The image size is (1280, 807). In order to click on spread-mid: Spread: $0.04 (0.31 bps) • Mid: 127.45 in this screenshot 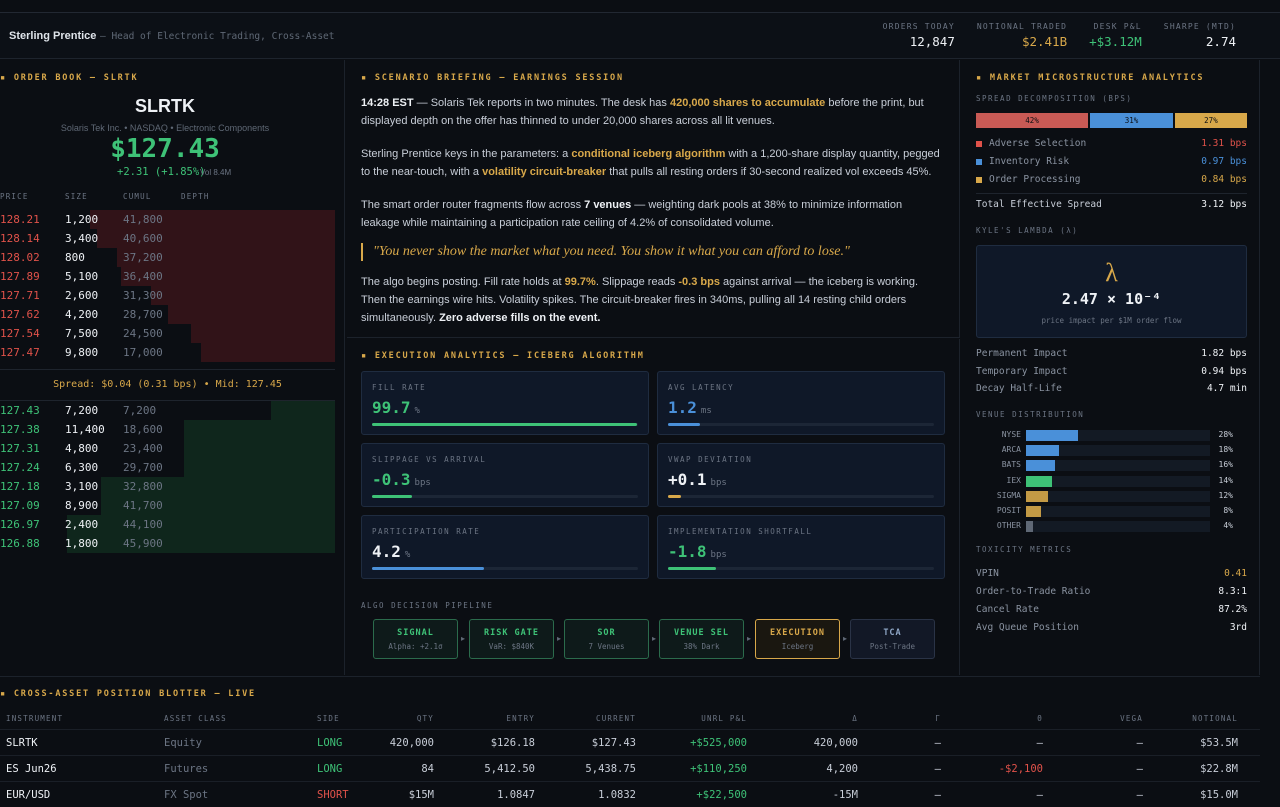, I will do `click(167, 385)`.